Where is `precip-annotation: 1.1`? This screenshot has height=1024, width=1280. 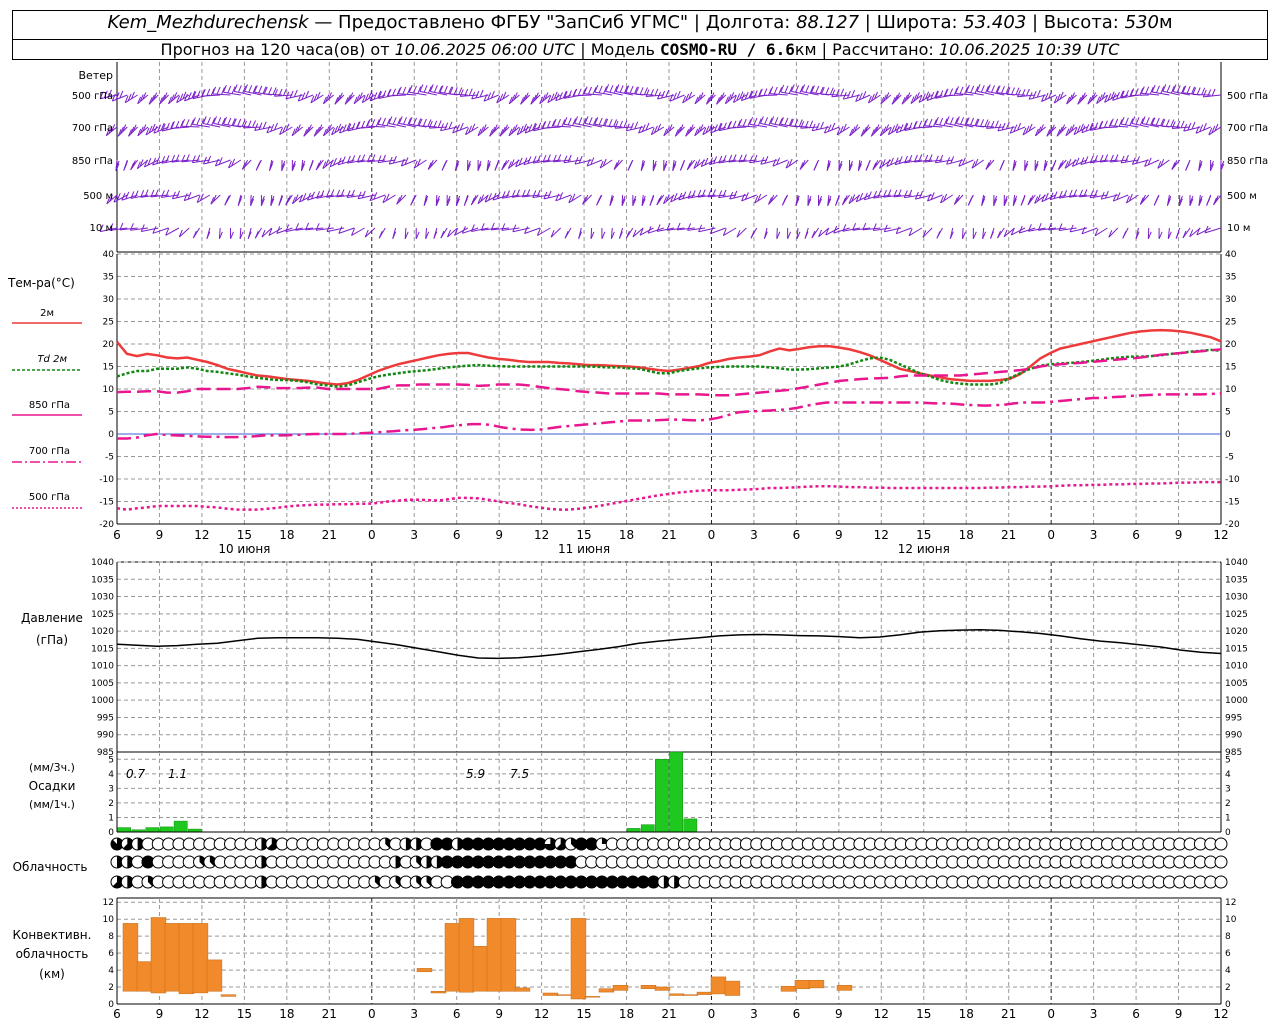 precip-annotation: 1.1 is located at coordinates (177, 774).